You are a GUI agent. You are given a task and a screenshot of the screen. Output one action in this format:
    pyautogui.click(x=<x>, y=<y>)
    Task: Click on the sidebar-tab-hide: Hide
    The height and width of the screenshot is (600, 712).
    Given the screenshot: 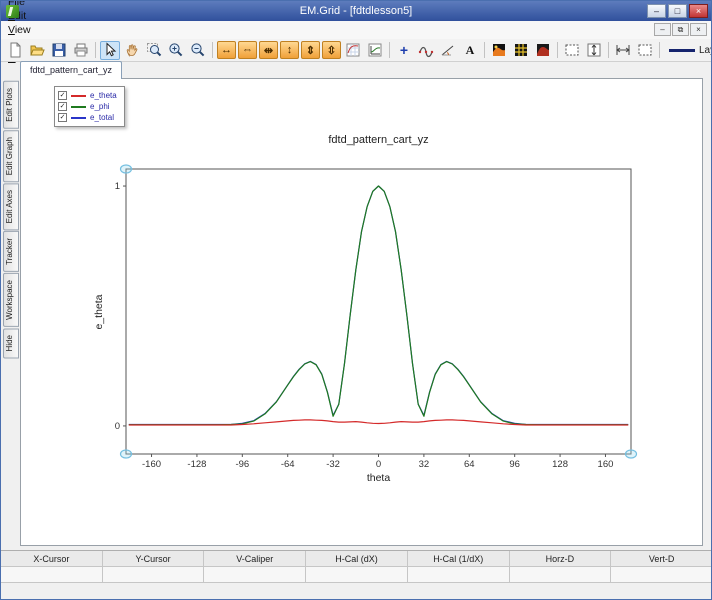 What is the action you would take?
    pyautogui.click(x=11, y=343)
    